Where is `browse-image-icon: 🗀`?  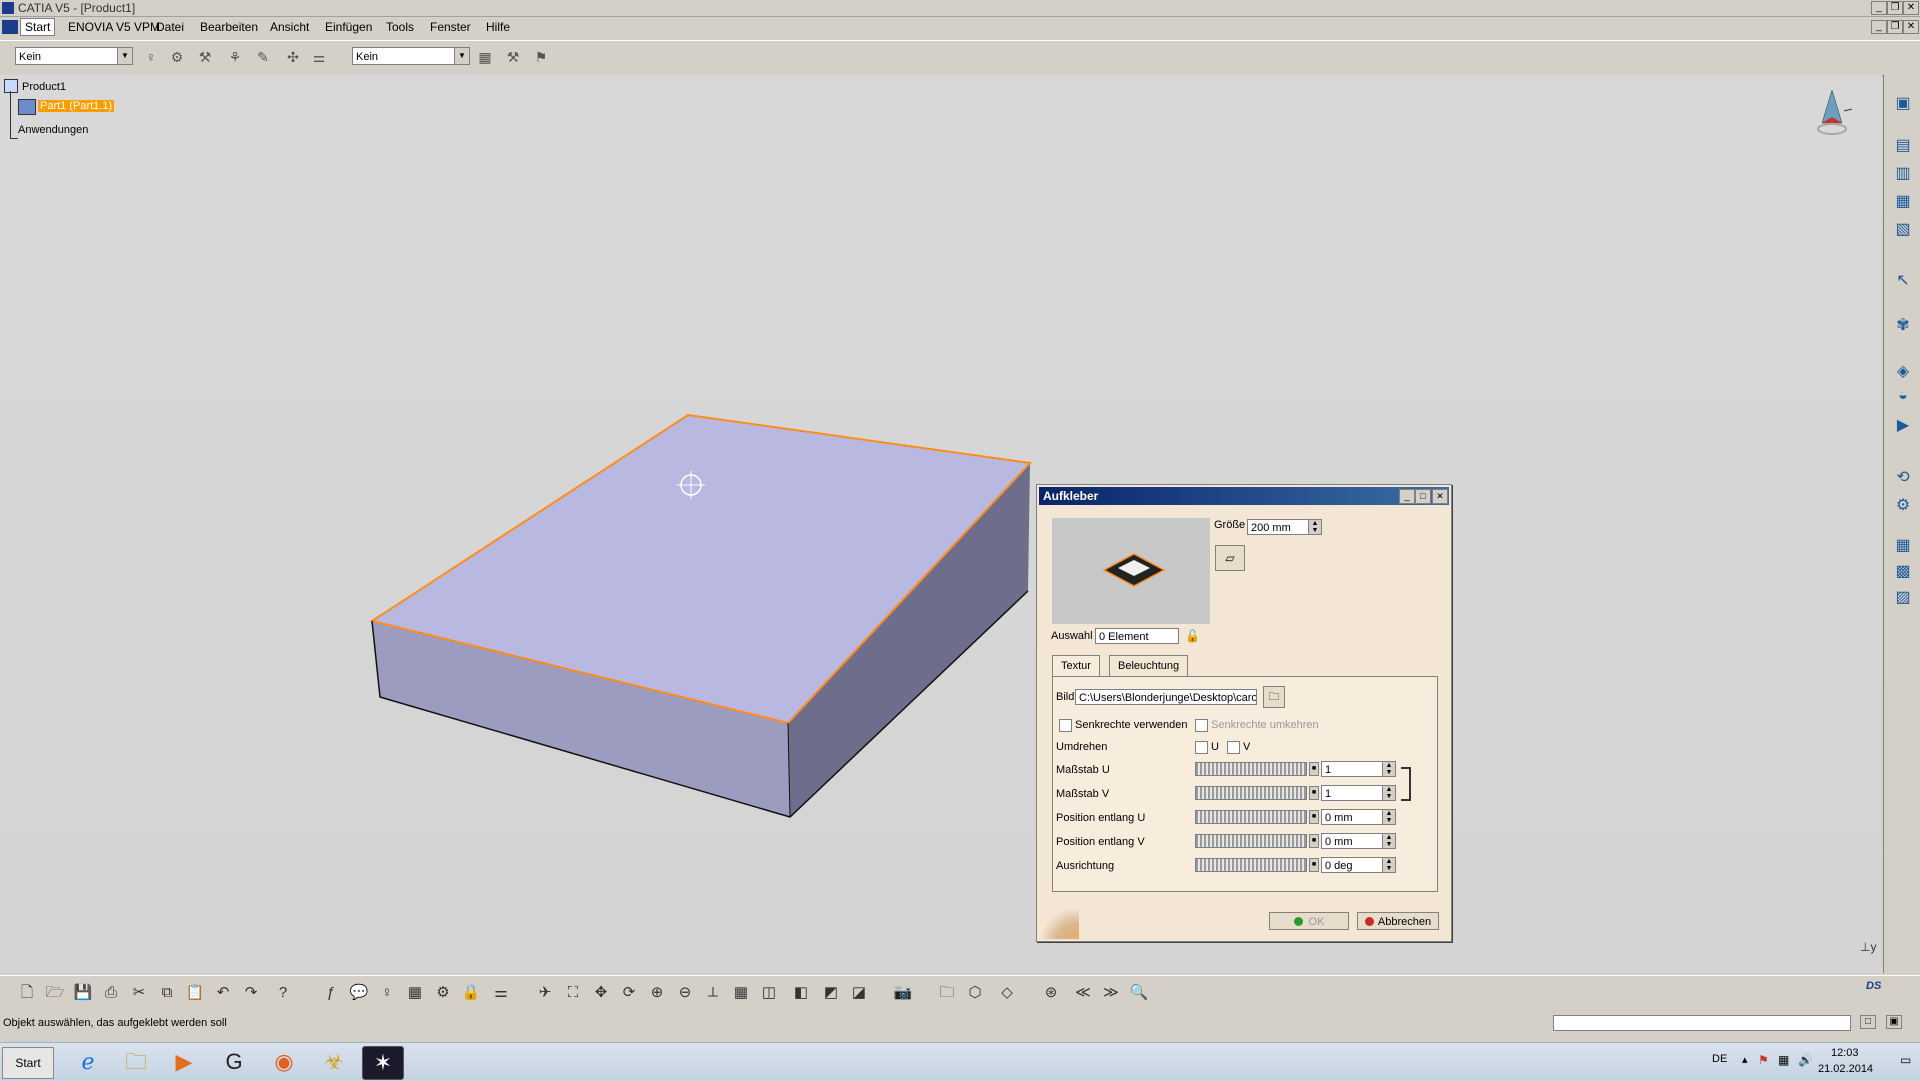
browse-image-icon: 🗀 is located at coordinates (1274, 697).